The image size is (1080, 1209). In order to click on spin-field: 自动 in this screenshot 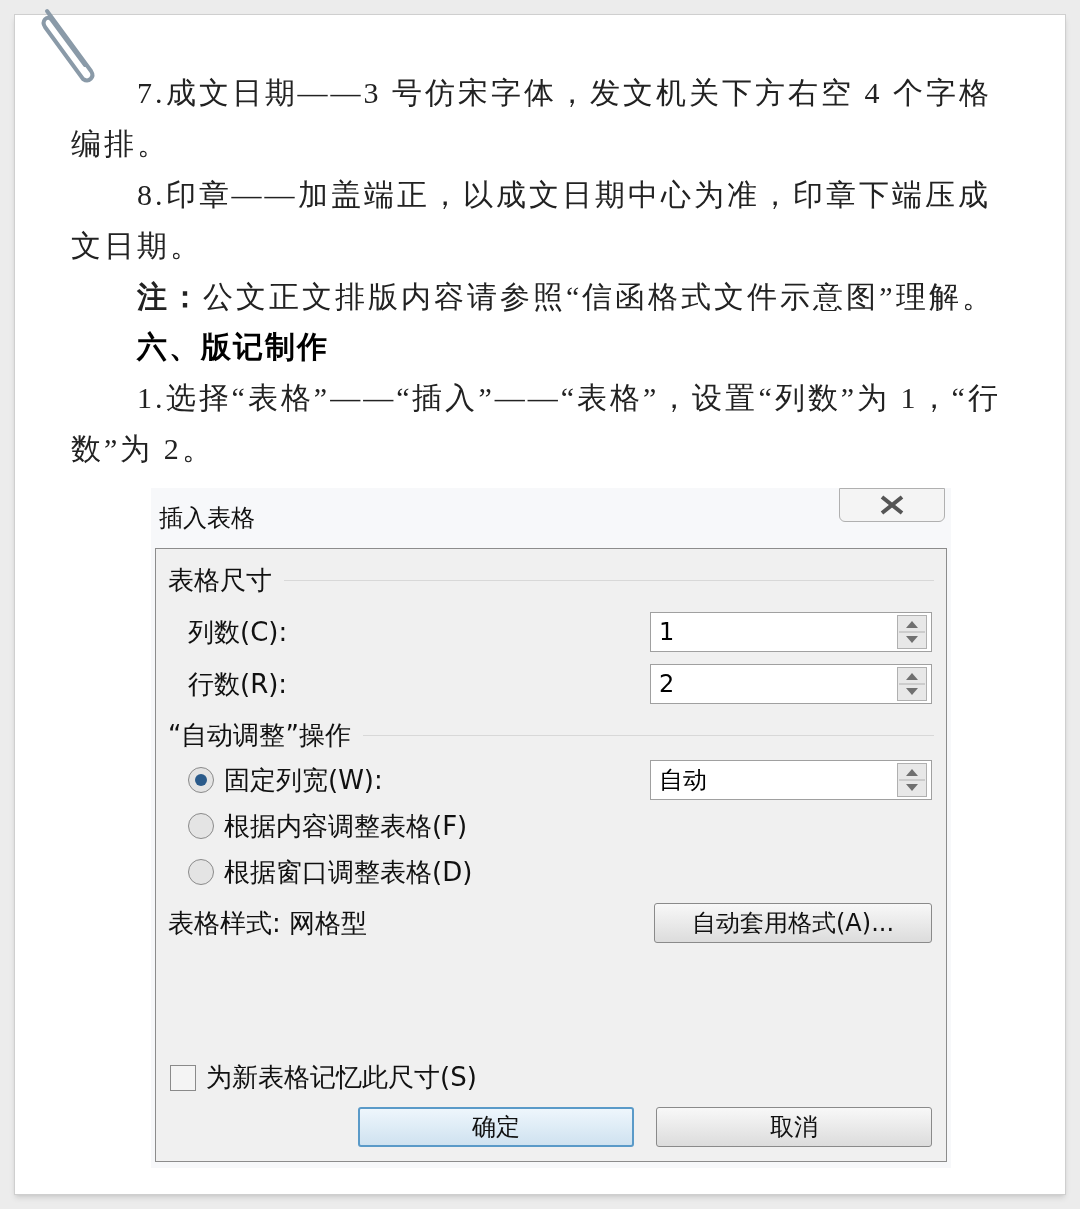, I will do `click(791, 780)`.